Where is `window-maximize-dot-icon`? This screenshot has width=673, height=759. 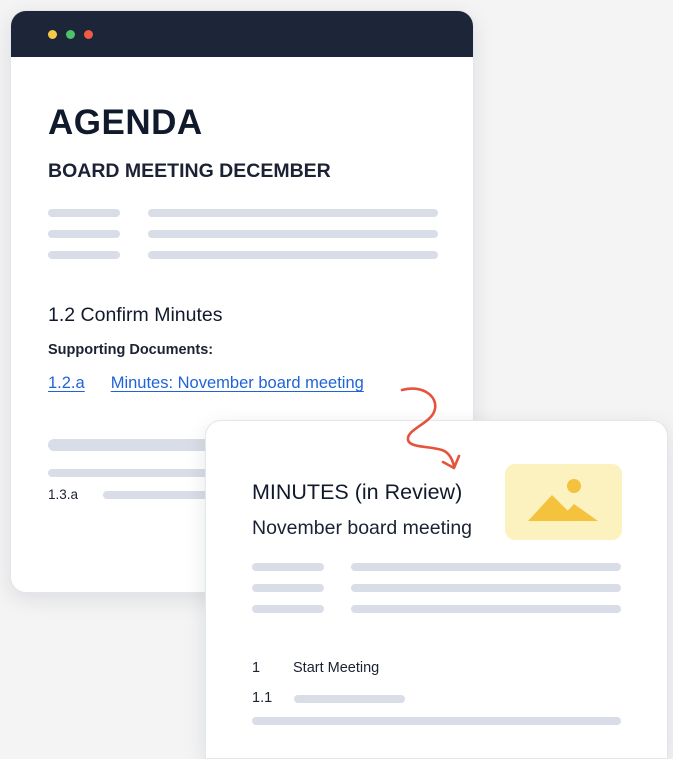 window-maximize-dot-icon is located at coordinates (70, 34).